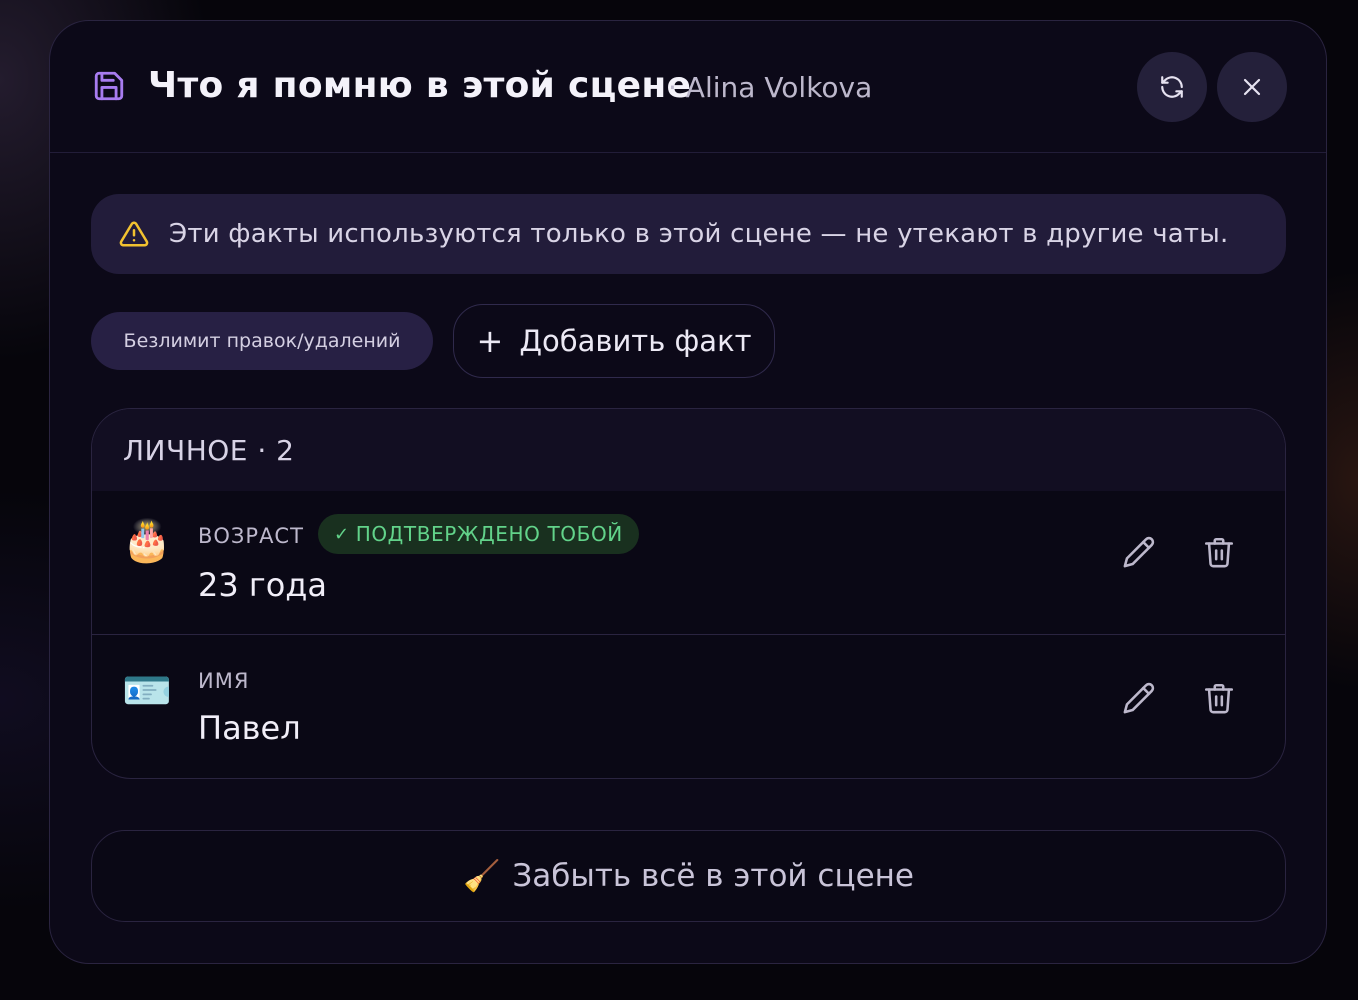 The image size is (1358, 1000). Describe the element at coordinates (489, 534) in the screenshot. I see `confirmed-badge-label: ПОДТВЕРЖДЕНО ТОБОЙ` at that location.